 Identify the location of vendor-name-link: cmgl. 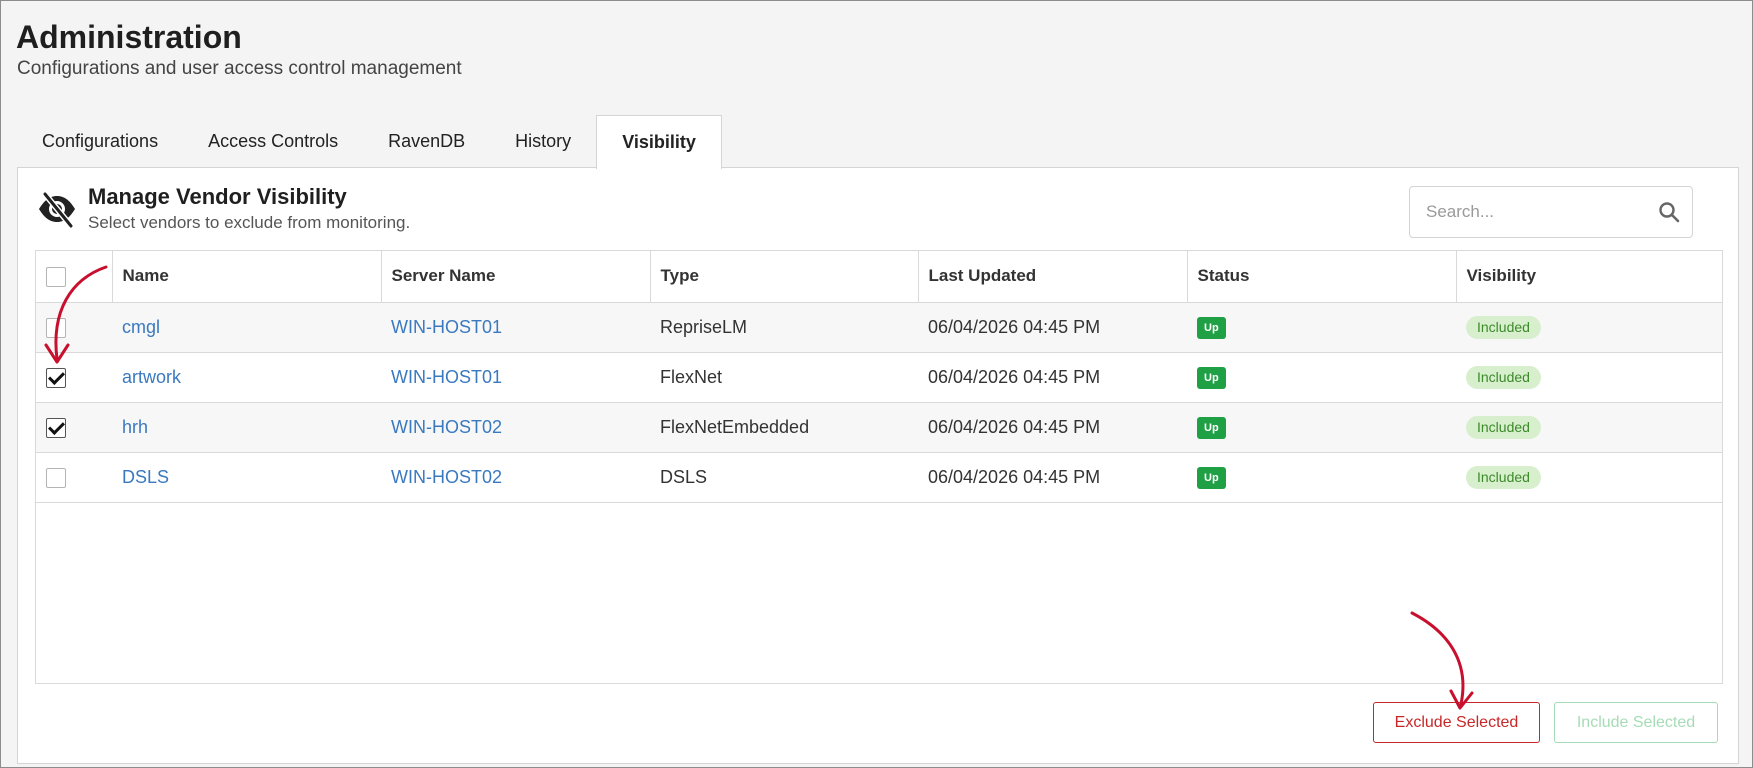
(246, 327).